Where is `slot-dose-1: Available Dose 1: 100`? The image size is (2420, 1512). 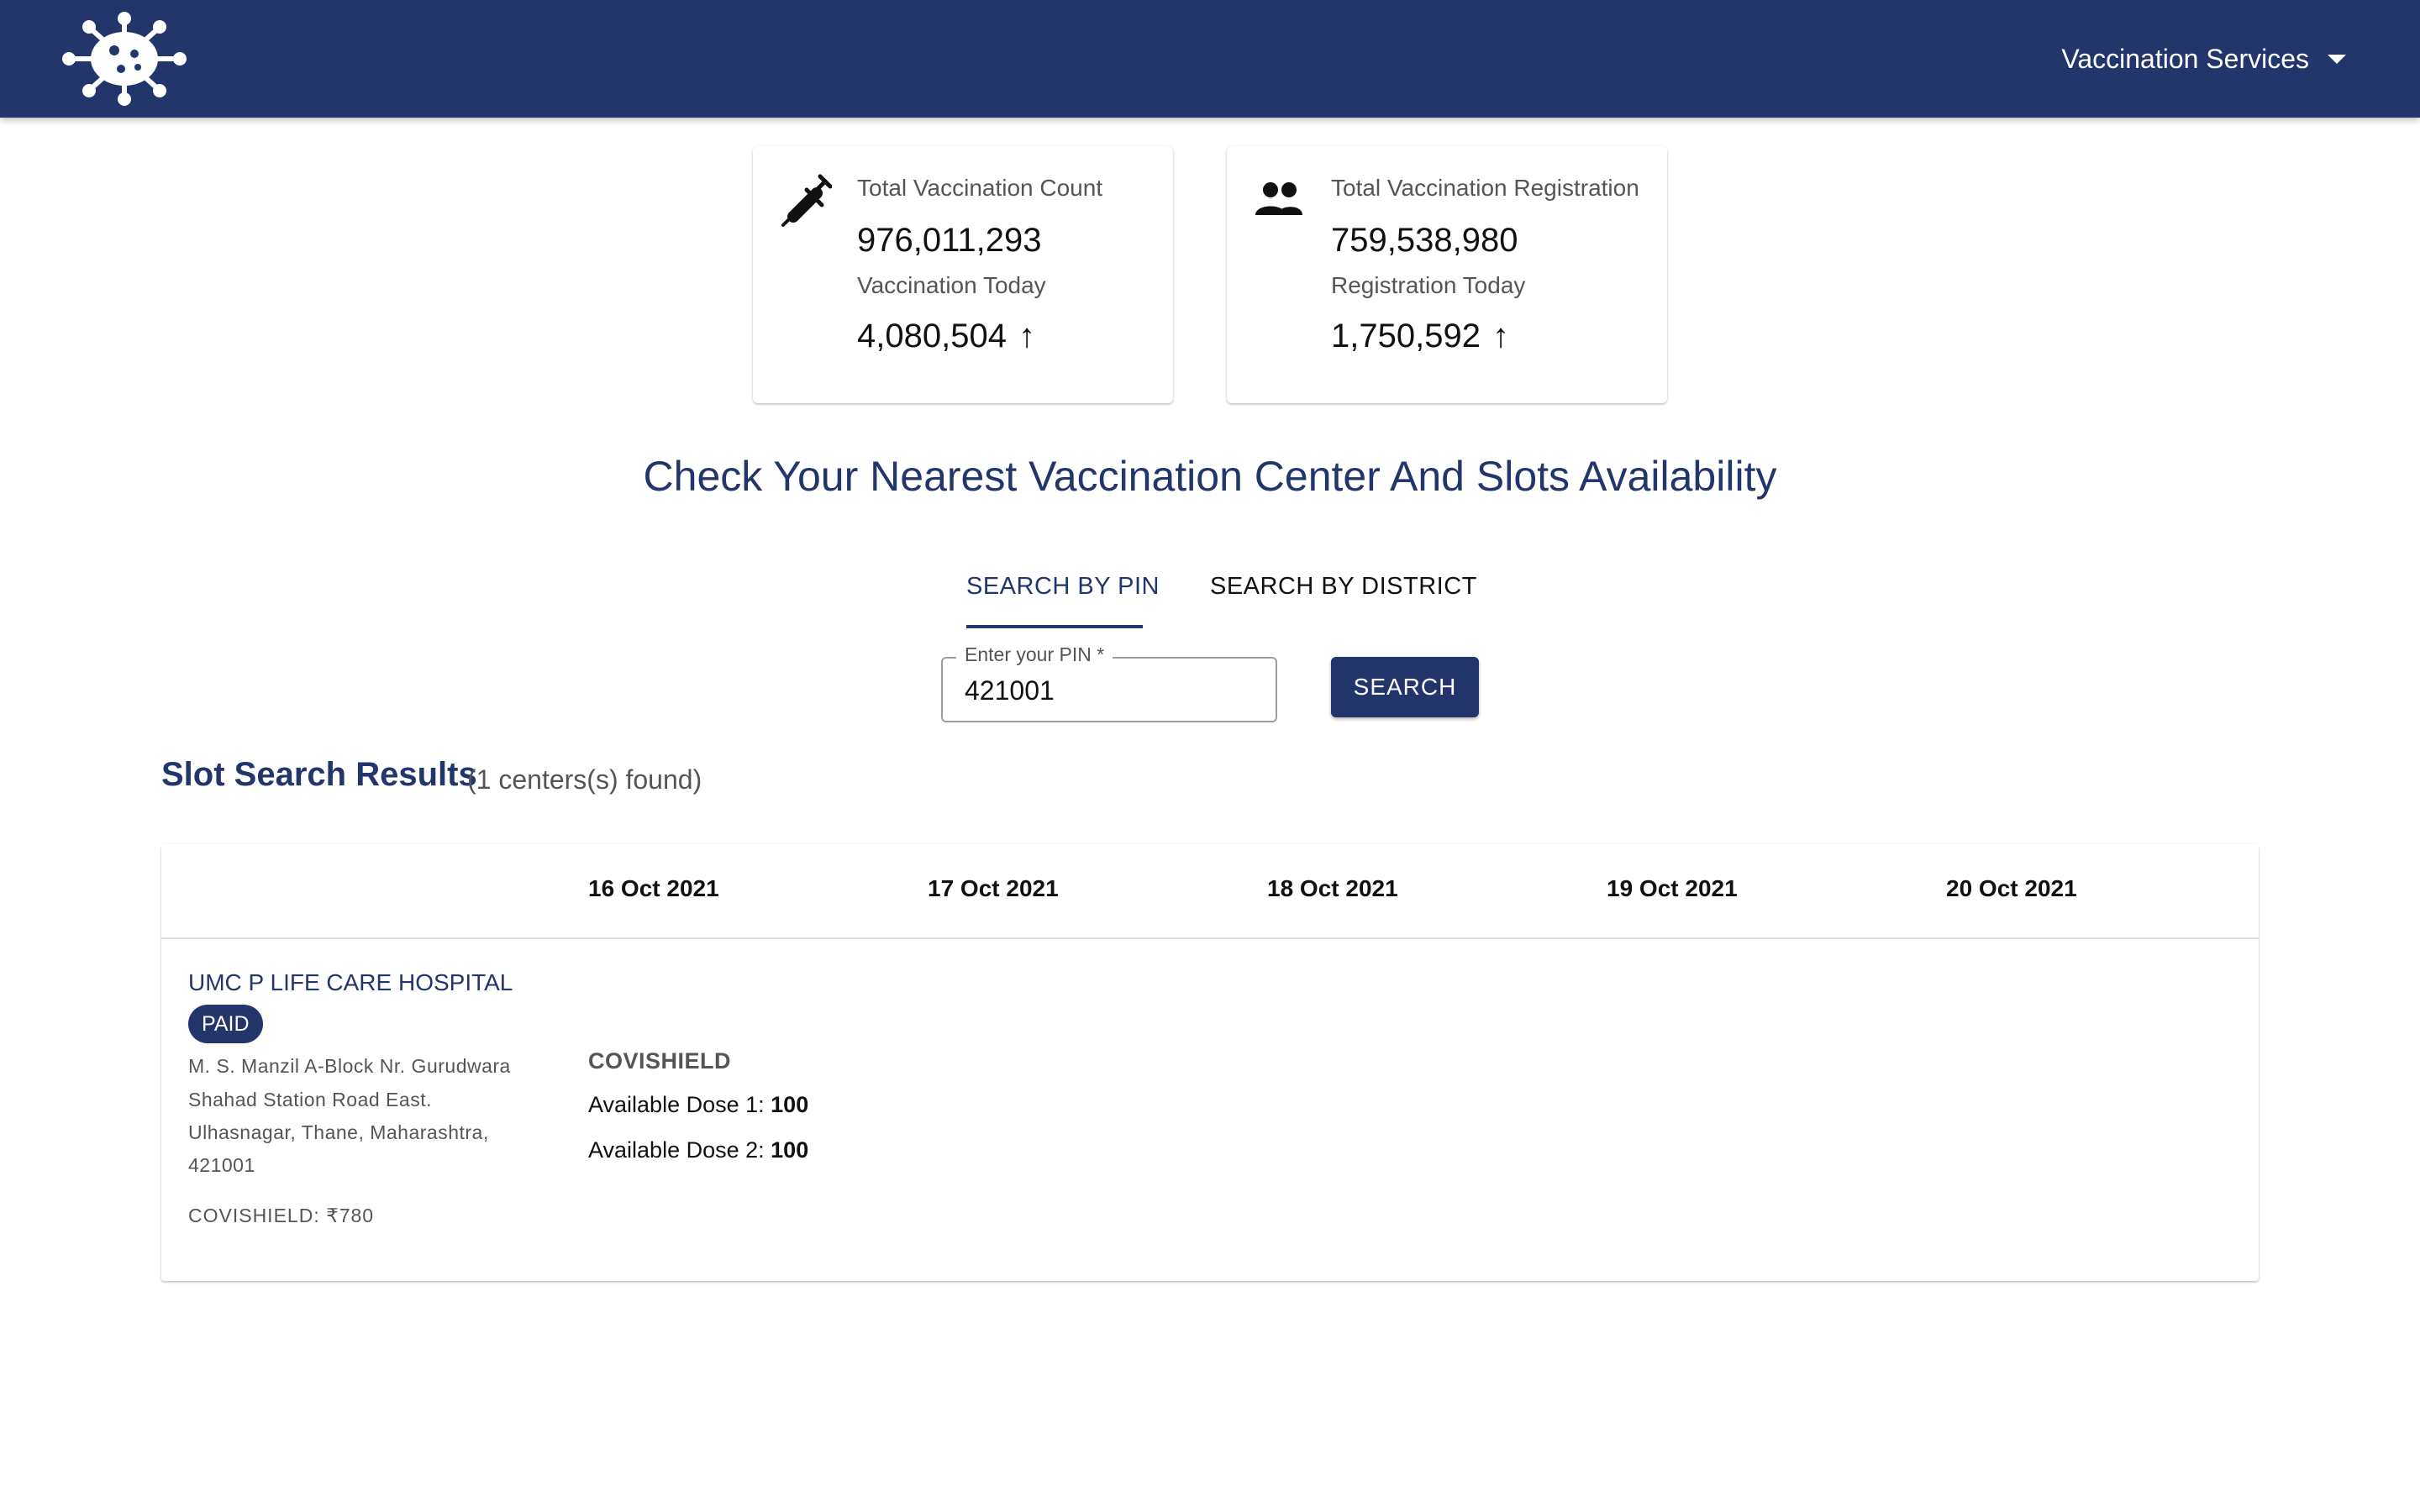 slot-dose-1: Available Dose 1: 100 is located at coordinates (698, 1105).